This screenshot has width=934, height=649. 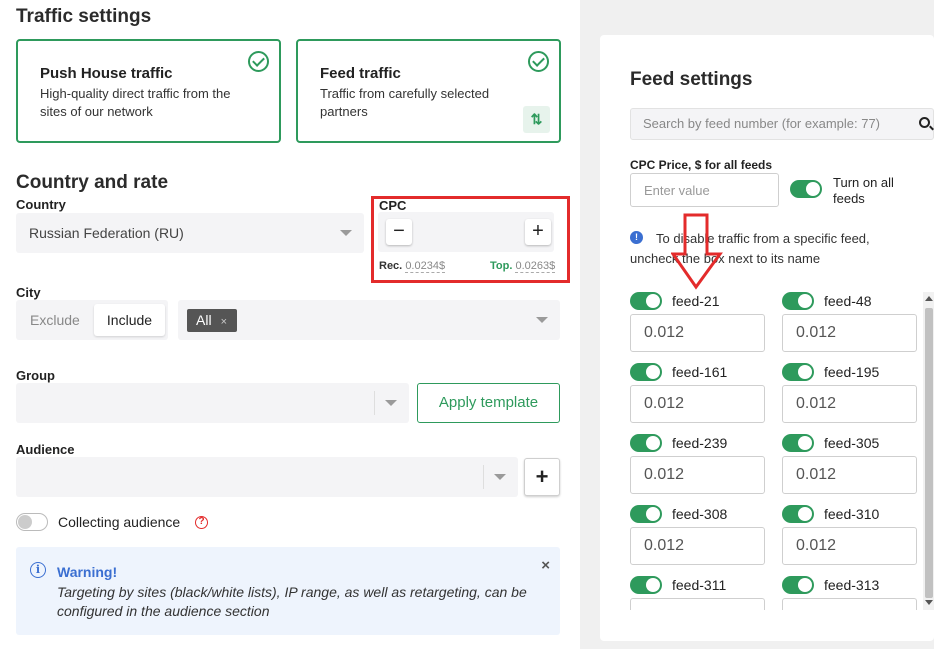 What do you see at coordinates (848, 301) in the screenshot?
I see `feed-name: feed-48` at bounding box center [848, 301].